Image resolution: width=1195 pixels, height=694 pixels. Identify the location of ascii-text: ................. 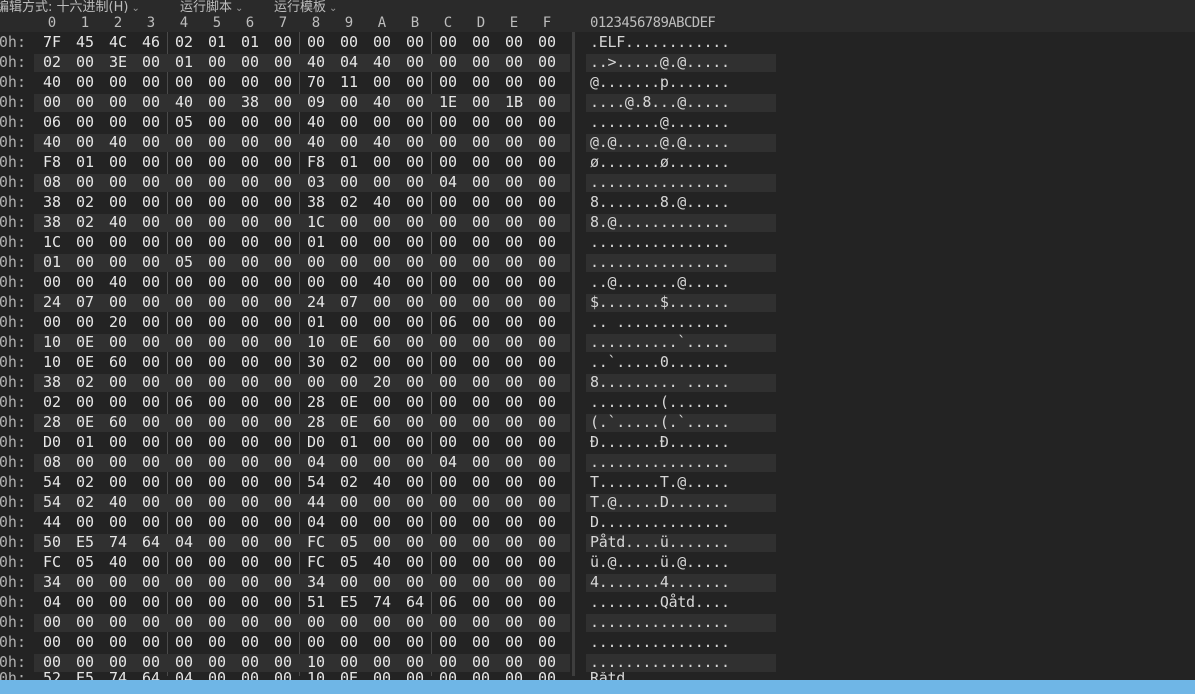
(660, 662).